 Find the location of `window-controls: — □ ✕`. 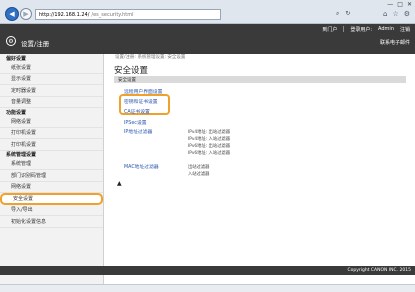

window-controls: — □ ✕ is located at coordinates (399, 4).